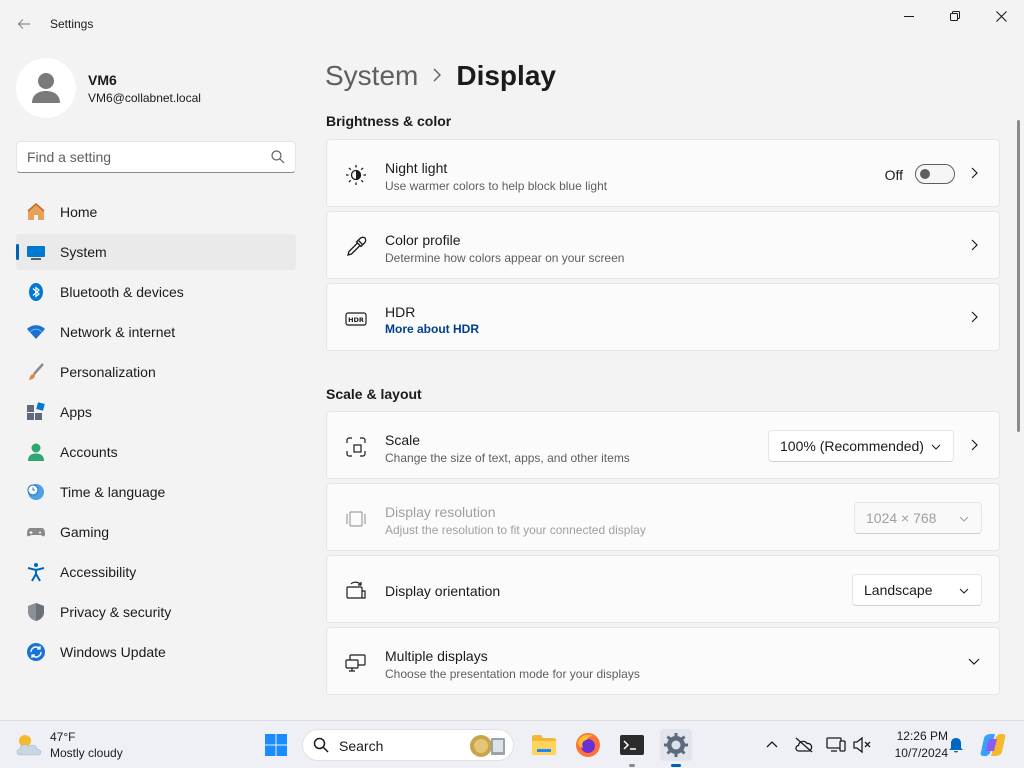  I want to click on active-indicator, so click(676, 765).